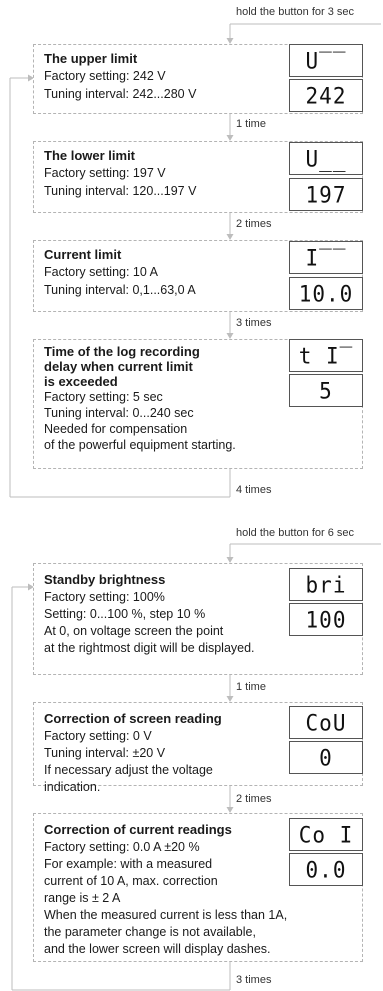 This screenshot has width=383, height=991. I want to click on block-line: Factory setting: 5 sec, so click(103, 397).